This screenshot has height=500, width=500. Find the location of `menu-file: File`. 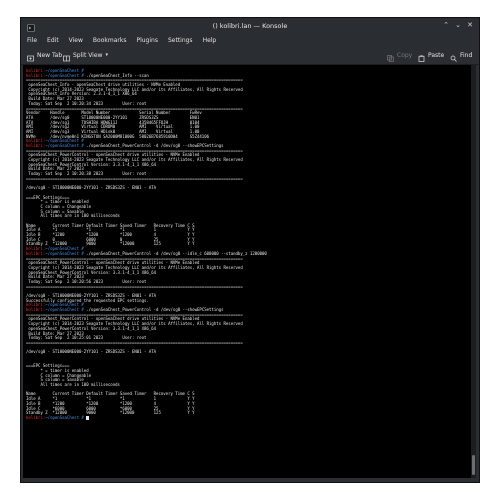

menu-file: File is located at coordinates (32, 40).